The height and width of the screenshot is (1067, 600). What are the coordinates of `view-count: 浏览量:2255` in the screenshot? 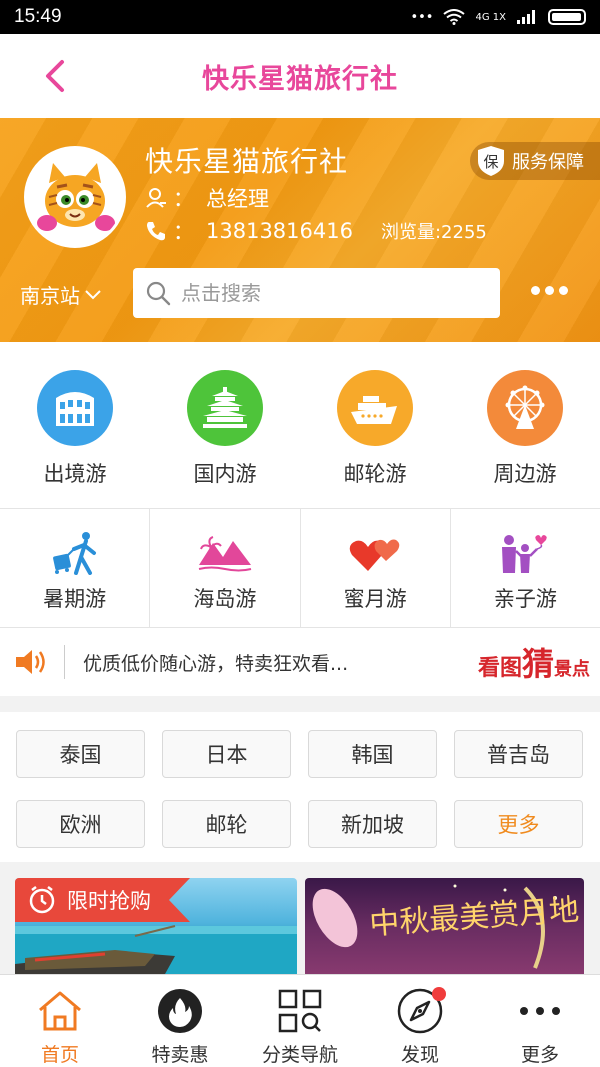 It's located at (433, 232).